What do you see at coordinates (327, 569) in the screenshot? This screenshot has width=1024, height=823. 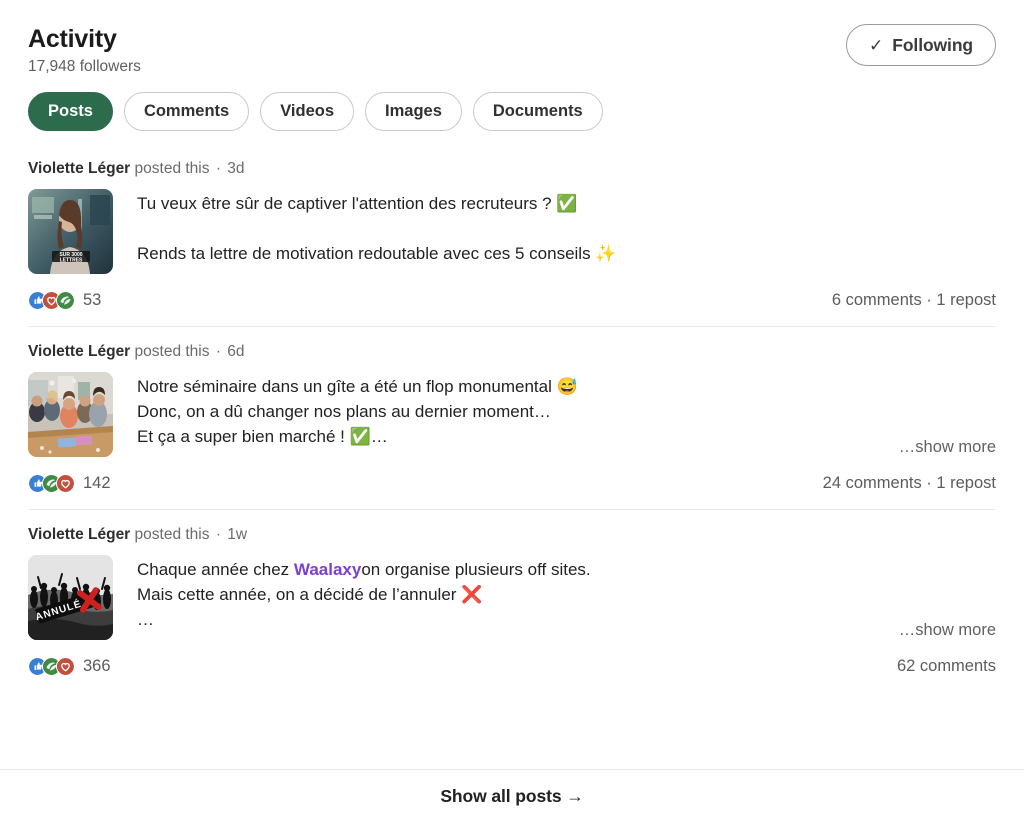 I see `mention-link-waalaxy: Waalaxy` at bounding box center [327, 569].